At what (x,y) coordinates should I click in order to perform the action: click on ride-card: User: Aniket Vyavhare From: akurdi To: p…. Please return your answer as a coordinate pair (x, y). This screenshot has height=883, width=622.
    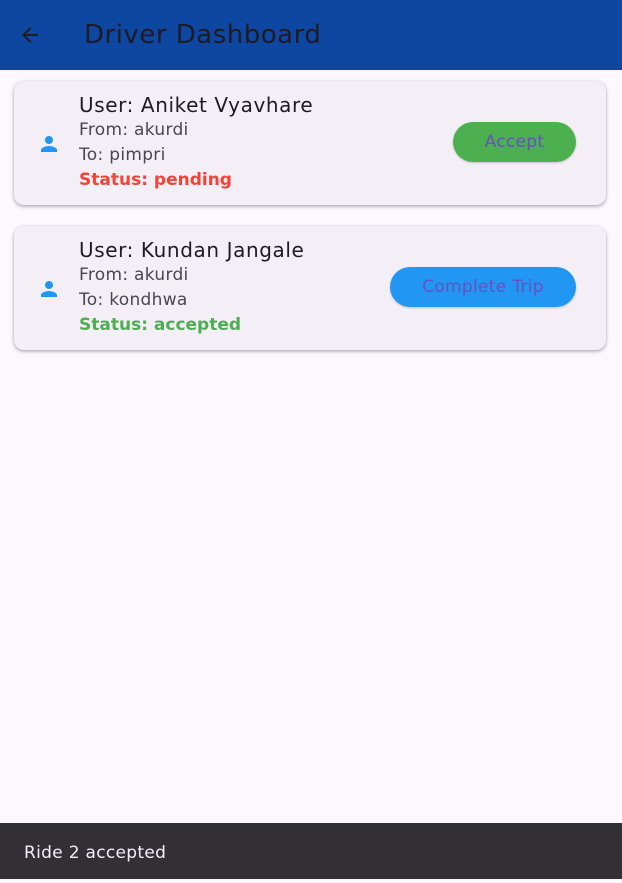
    Looking at the image, I should click on (310, 143).